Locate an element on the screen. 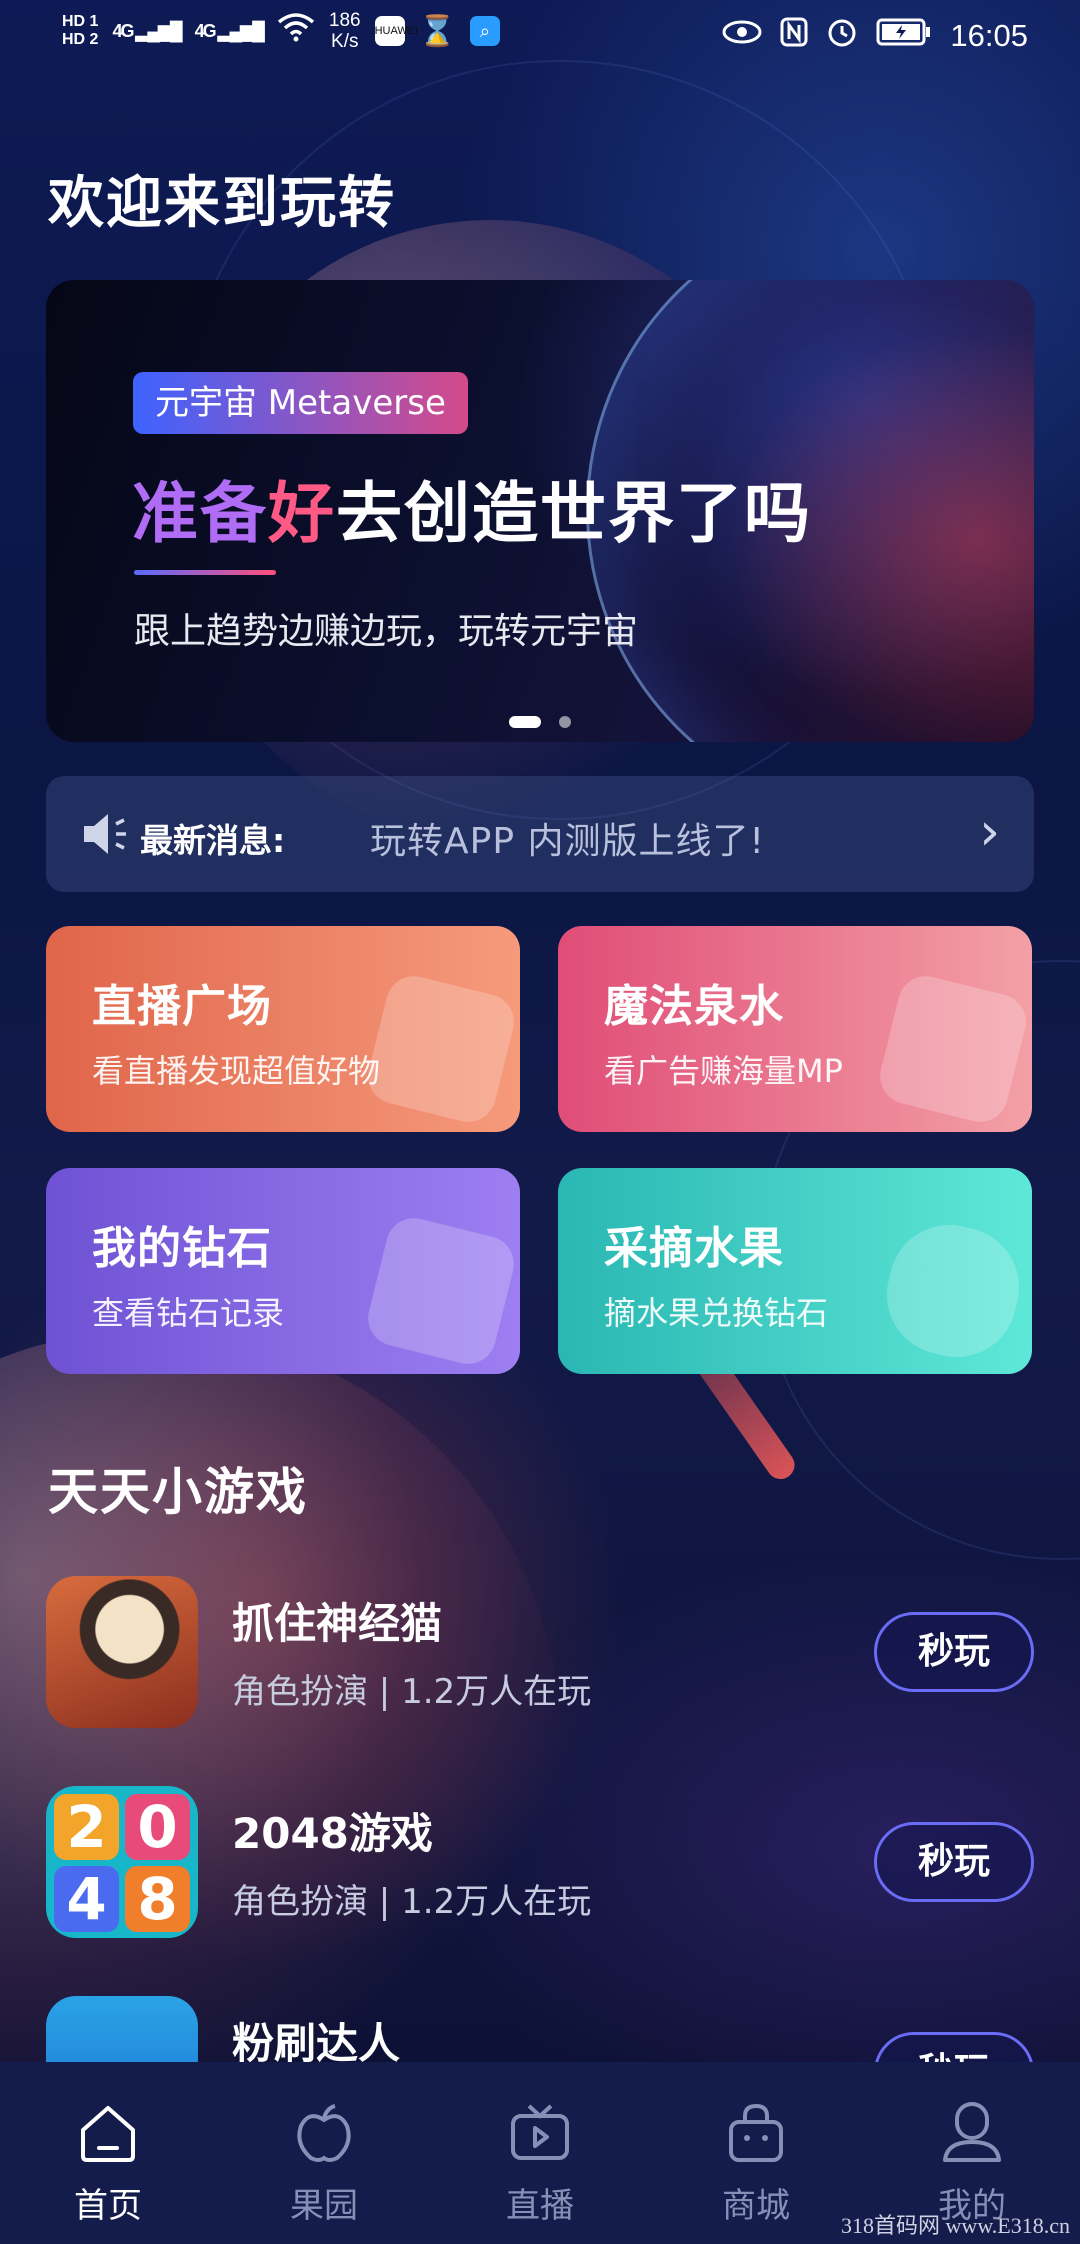  nav-item-home: 首页 is located at coordinates (108, 2153).